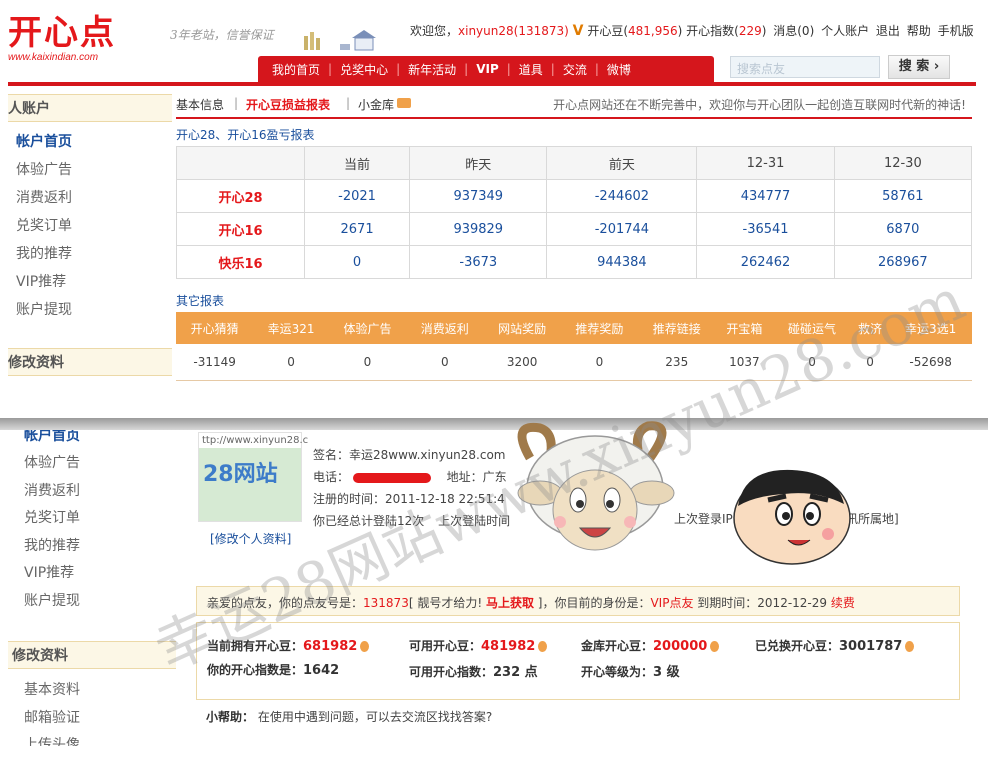 Image resolution: width=988 pixels, height=772 pixels. I want to click on sidebar-item-basic-profile: 基本资料, so click(100, 691).